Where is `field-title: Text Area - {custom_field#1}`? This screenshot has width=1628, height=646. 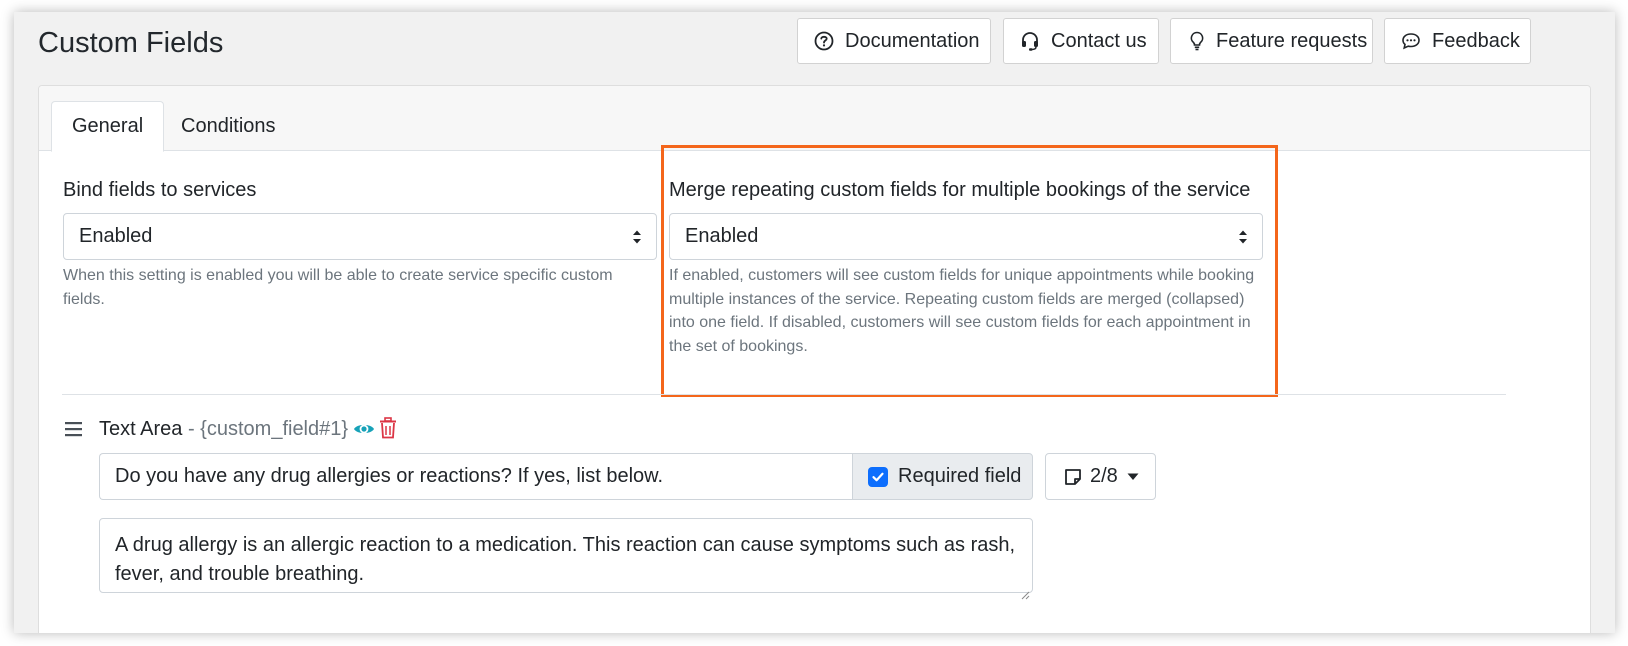 field-title: Text Area - {custom_field#1} is located at coordinates (223, 429).